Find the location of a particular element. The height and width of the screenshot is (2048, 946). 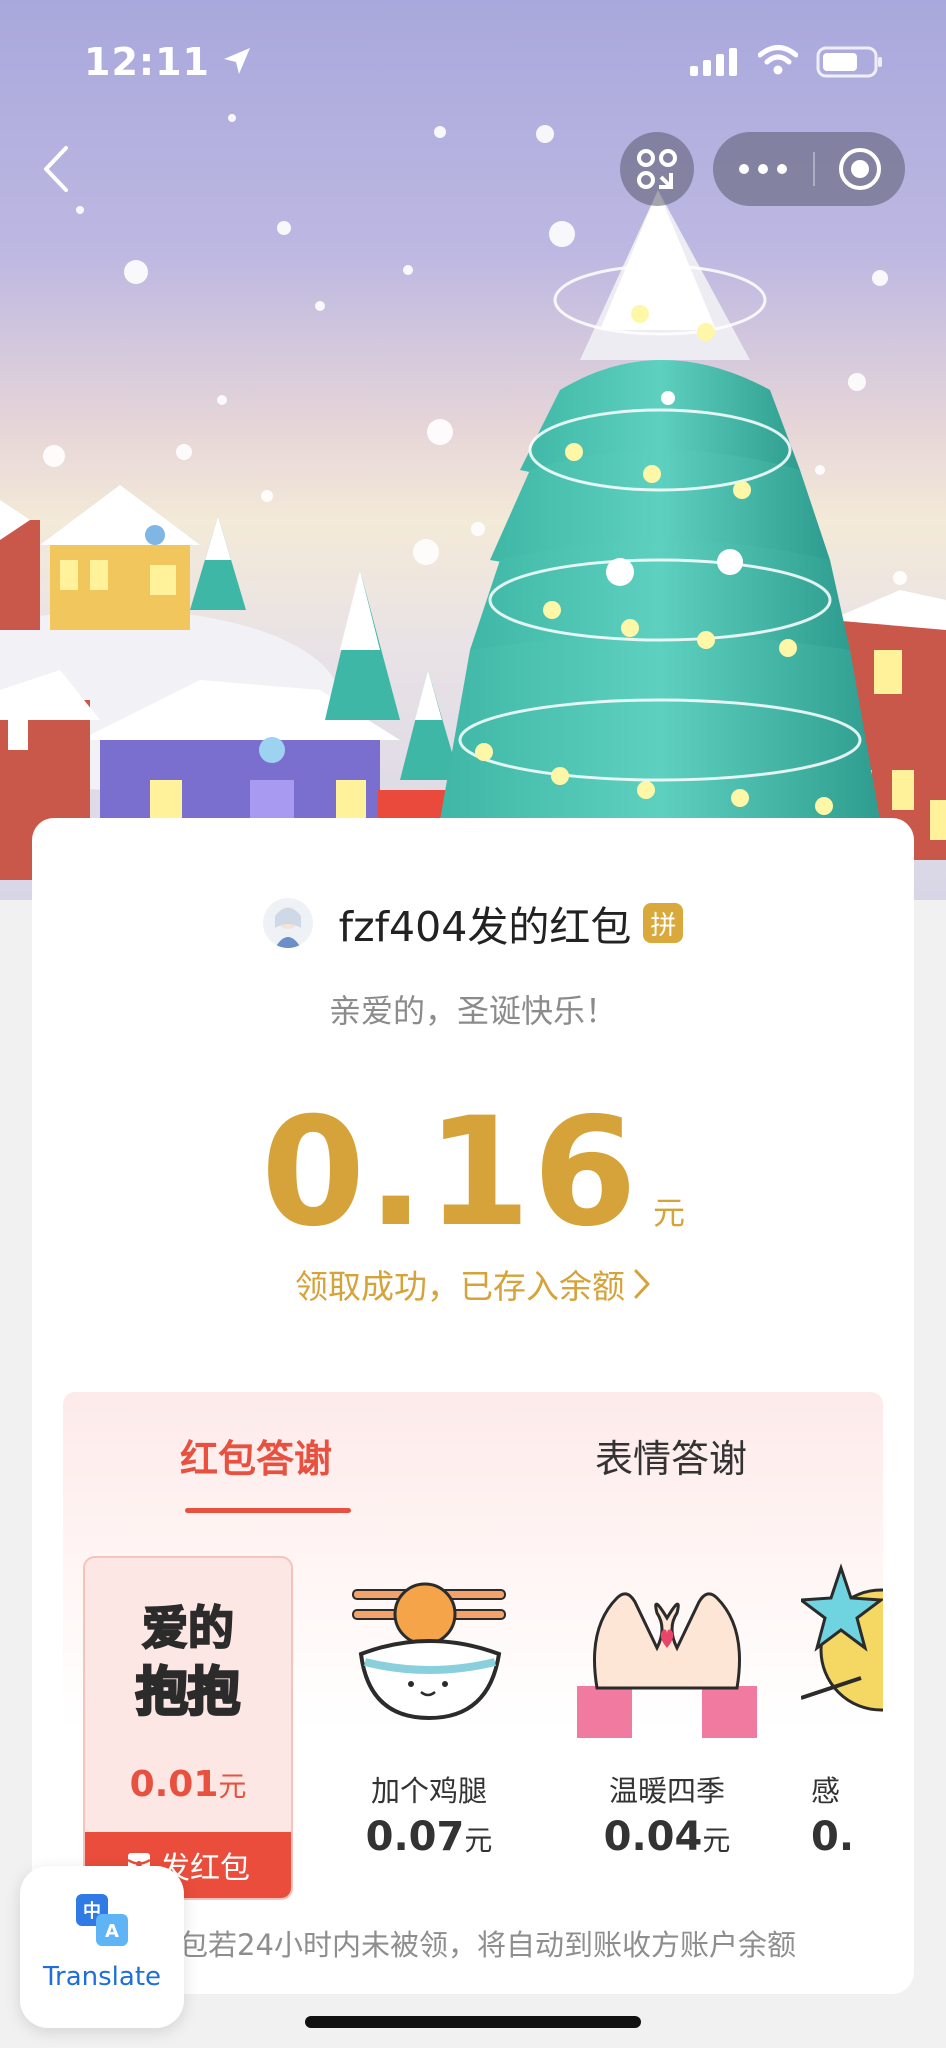

more-button is located at coordinates (763, 169).